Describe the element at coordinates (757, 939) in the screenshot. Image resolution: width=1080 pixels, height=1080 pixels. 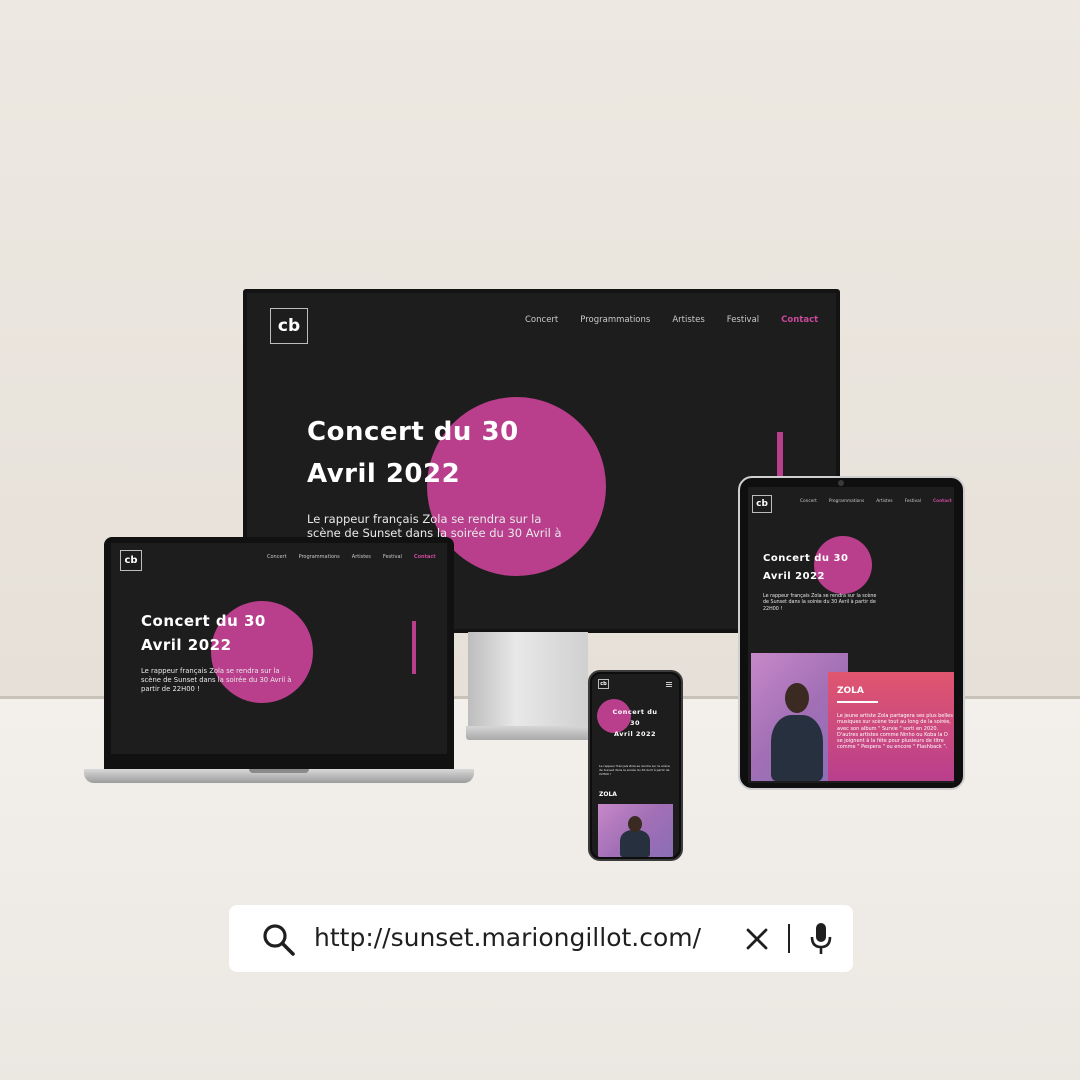
I see `clear-icon` at that location.